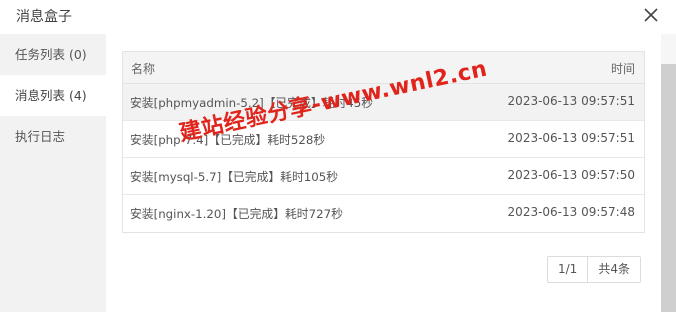  Describe the element at coordinates (594, 269) in the screenshot. I see `pagination: 1/1 共4条` at that location.